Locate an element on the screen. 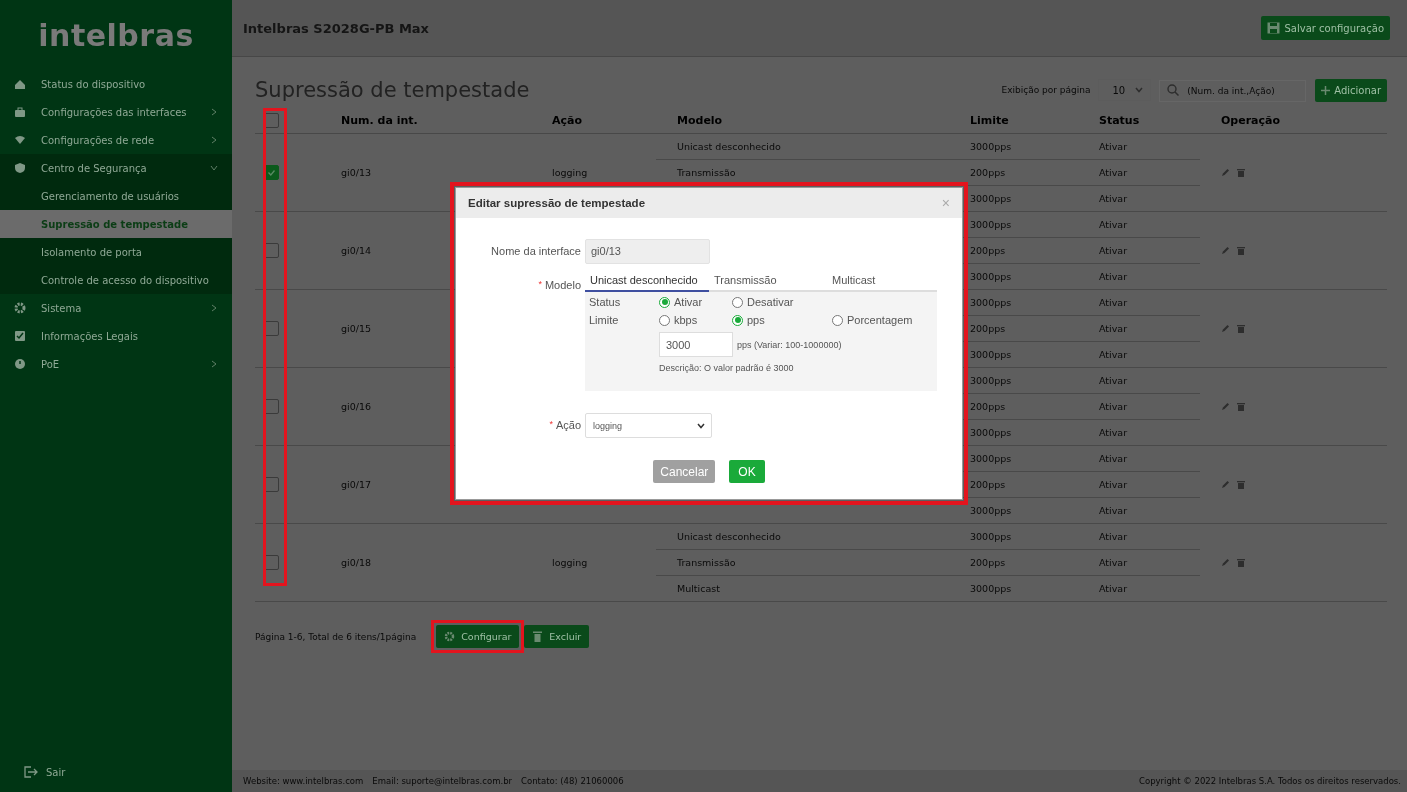 Image resolution: width=1407 pixels, height=792 pixels. limit-input: 3000 is located at coordinates (696, 344).